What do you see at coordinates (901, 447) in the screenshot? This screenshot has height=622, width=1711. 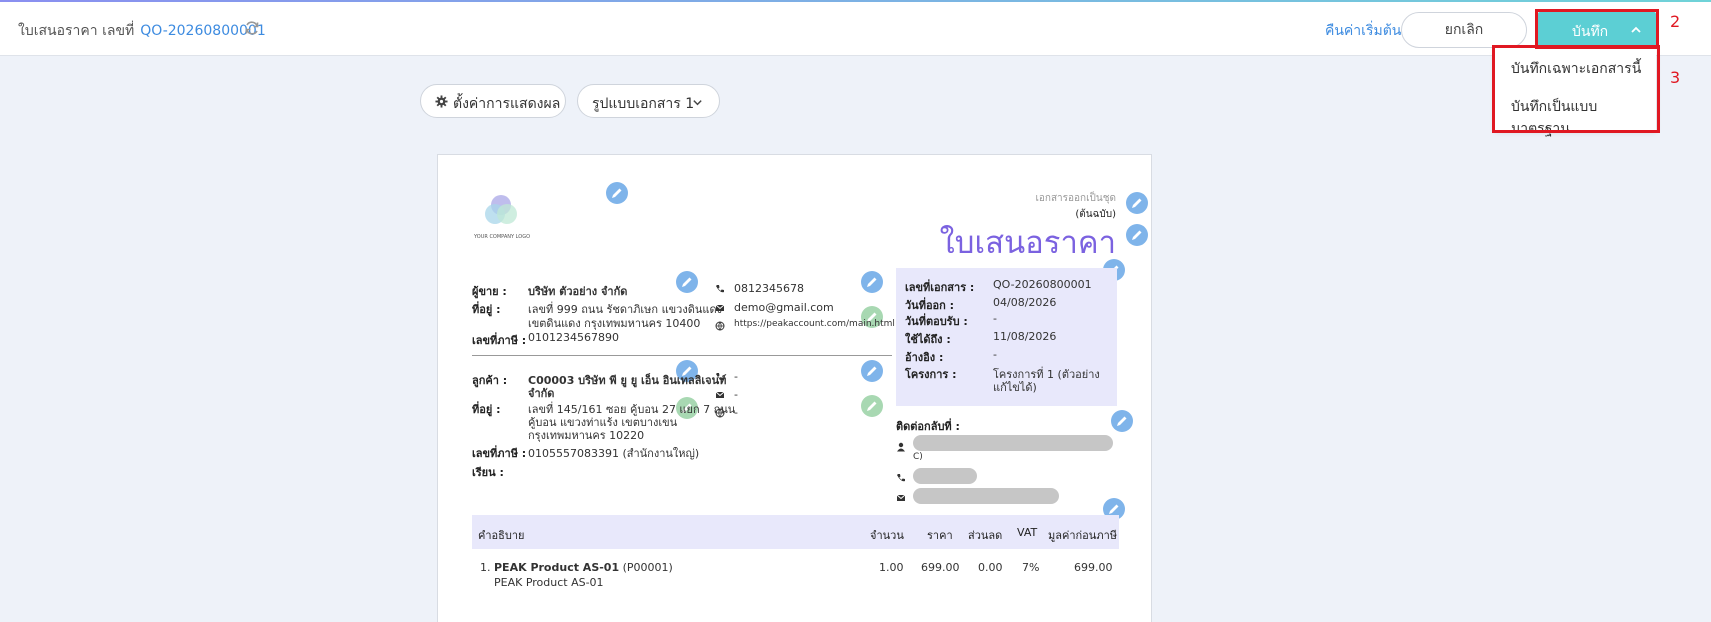 I see `person-icon` at bounding box center [901, 447].